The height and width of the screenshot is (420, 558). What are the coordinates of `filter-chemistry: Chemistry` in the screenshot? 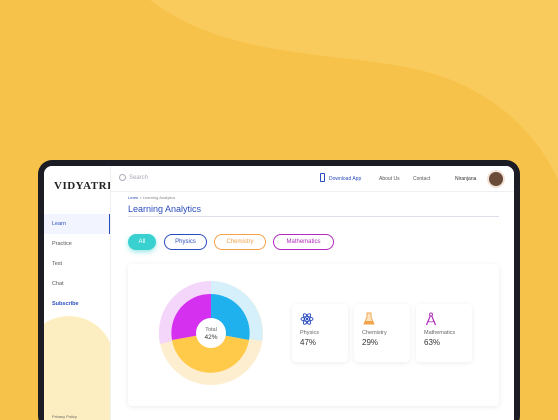 It's located at (240, 242).